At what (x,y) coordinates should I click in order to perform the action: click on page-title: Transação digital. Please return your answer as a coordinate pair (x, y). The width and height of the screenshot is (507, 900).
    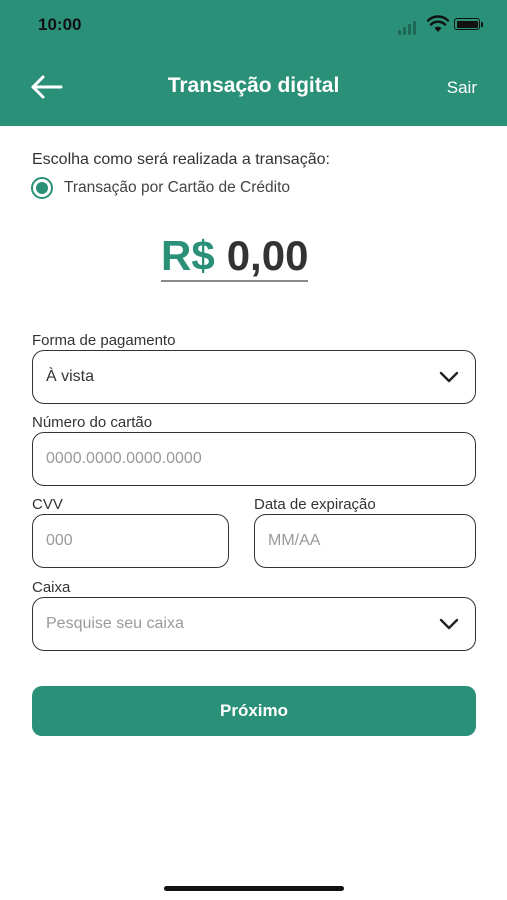
    Looking at the image, I should click on (253, 85).